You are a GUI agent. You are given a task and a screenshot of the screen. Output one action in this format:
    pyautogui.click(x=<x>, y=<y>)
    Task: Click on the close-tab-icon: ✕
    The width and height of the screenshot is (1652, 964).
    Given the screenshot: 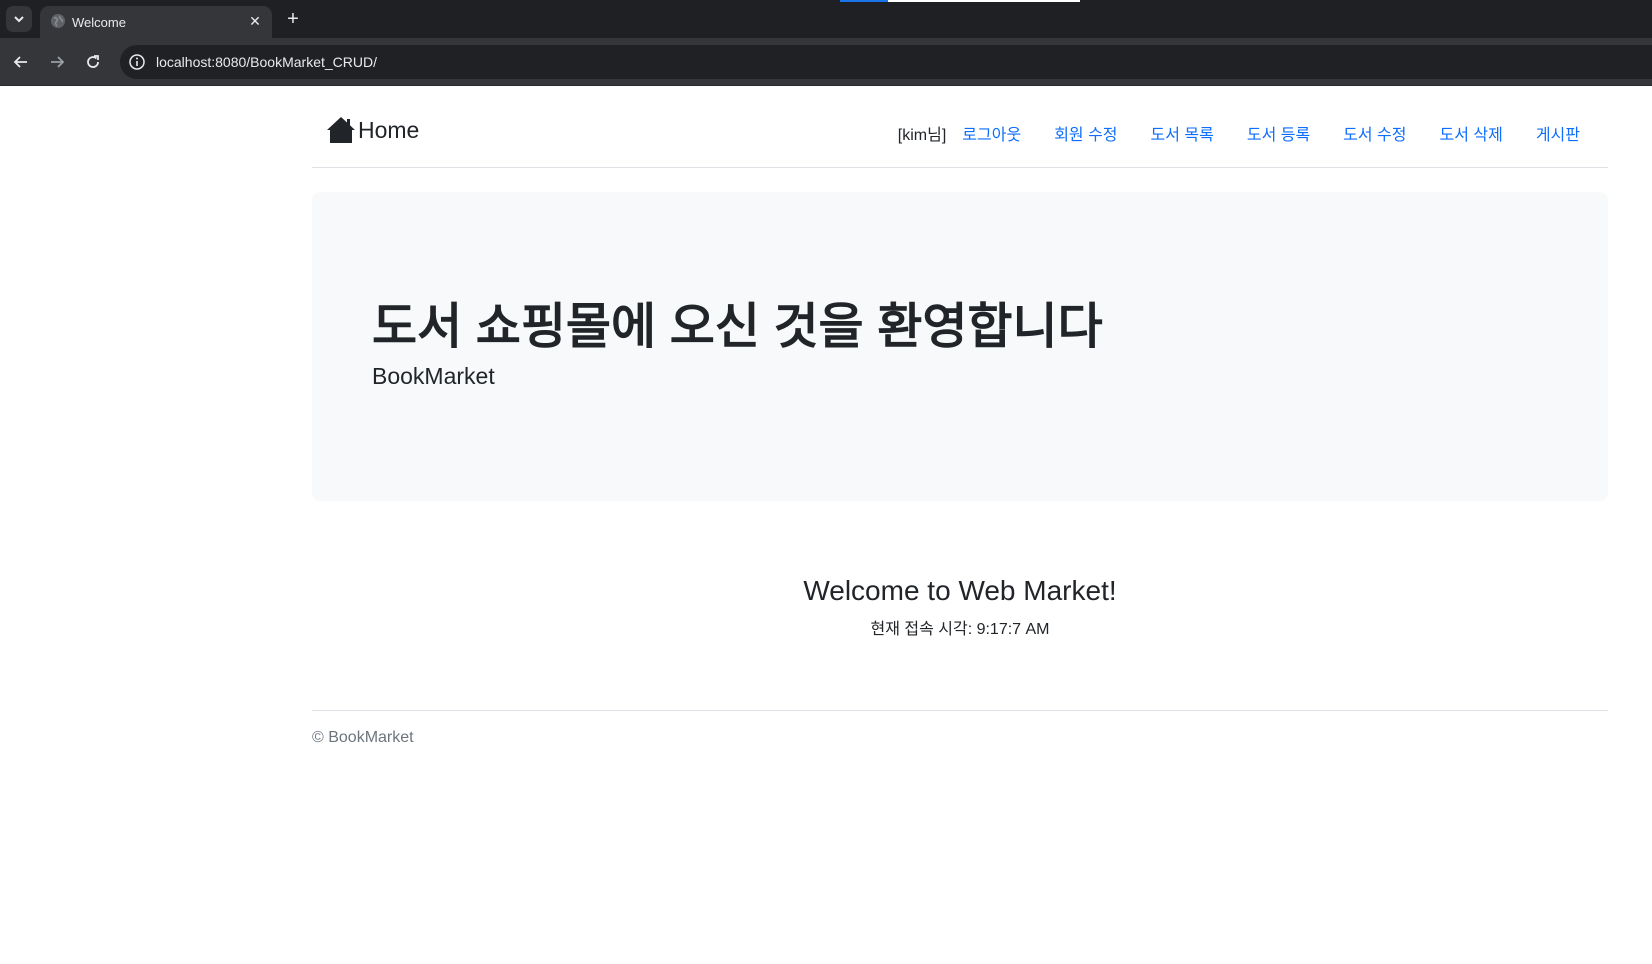 What is the action you would take?
    pyautogui.click(x=255, y=21)
    